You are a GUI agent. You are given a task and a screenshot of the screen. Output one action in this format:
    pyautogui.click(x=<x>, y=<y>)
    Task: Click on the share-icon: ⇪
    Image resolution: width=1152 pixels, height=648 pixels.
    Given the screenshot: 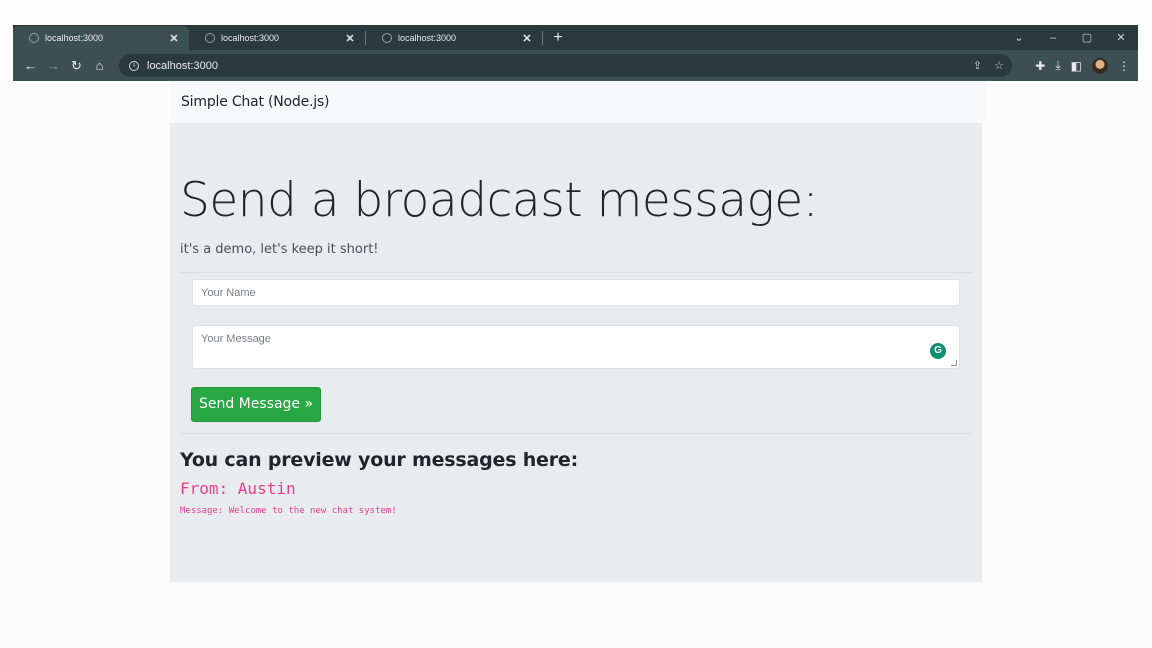 What is the action you would take?
    pyautogui.click(x=977, y=65)
    